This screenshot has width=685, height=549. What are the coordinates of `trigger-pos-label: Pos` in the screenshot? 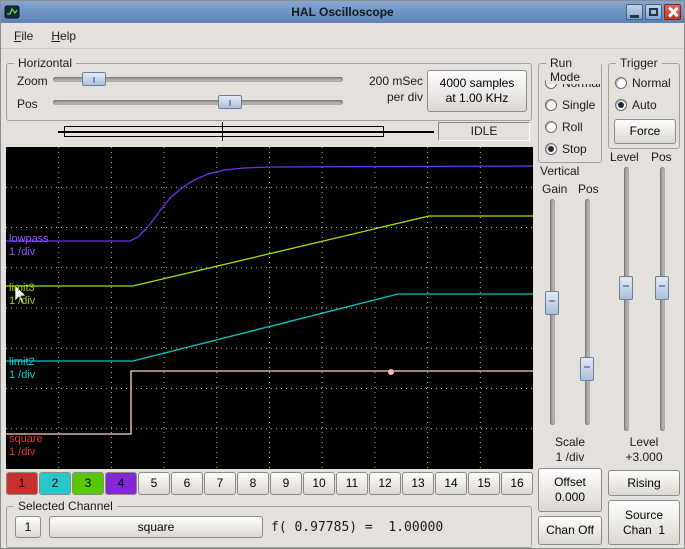 It's located at (661, 157).